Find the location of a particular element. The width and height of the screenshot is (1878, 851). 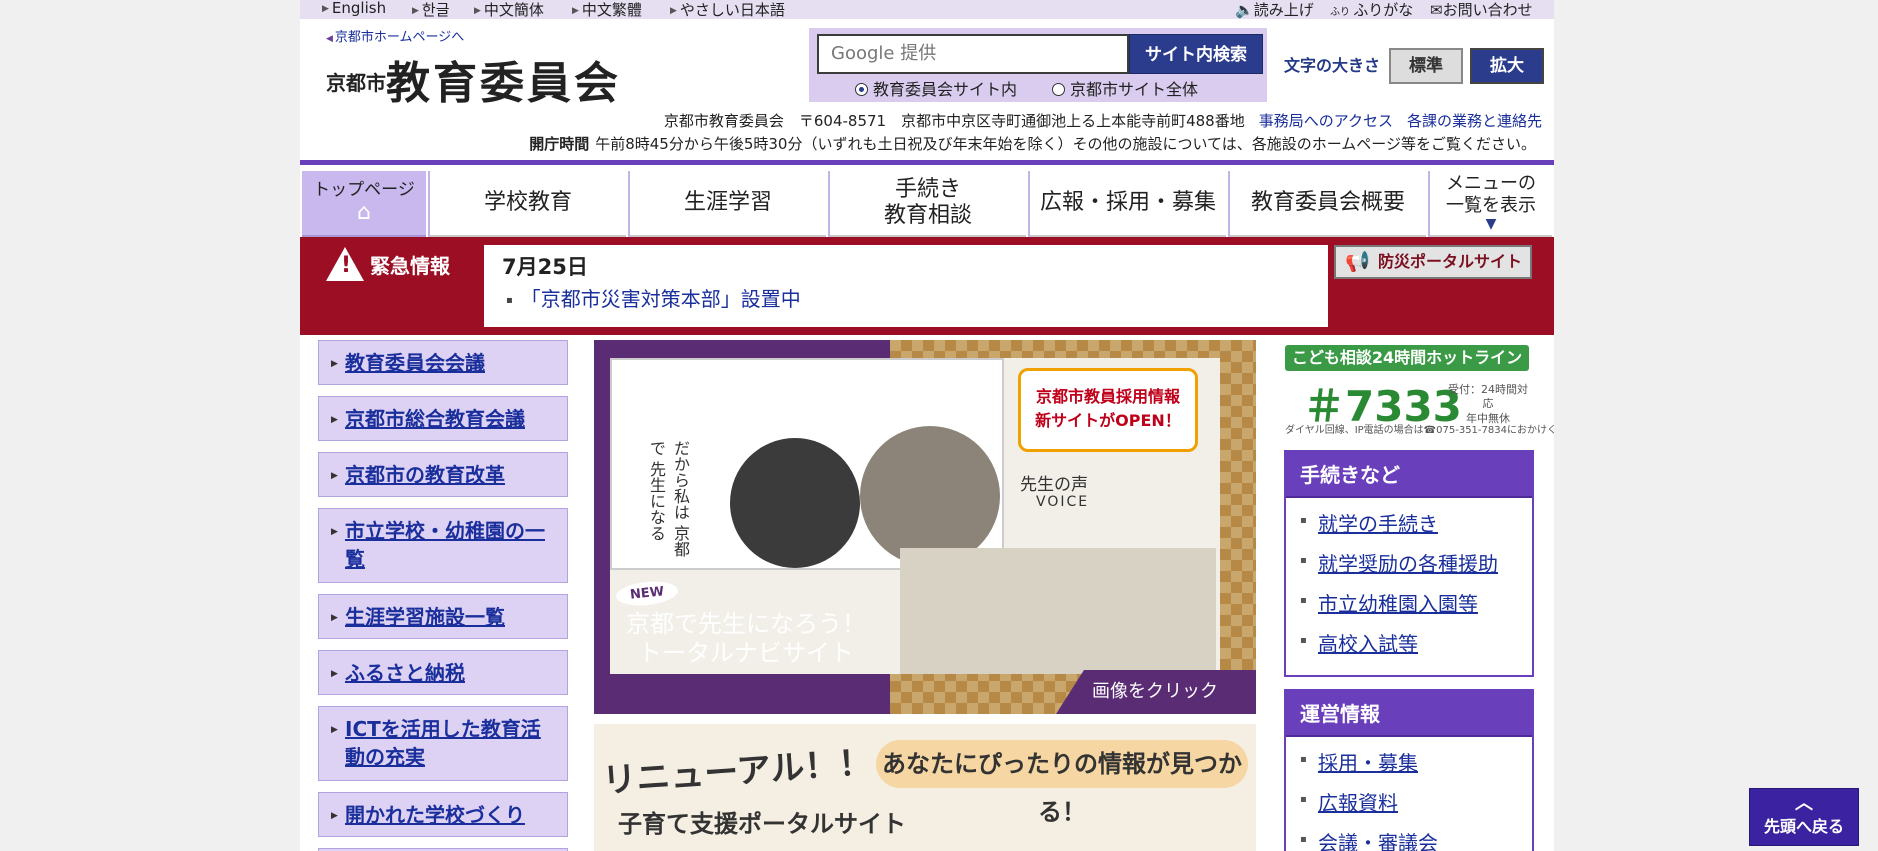

scope-radio-city: 京都市サイト全体 is located at coordinates (1125, 88).